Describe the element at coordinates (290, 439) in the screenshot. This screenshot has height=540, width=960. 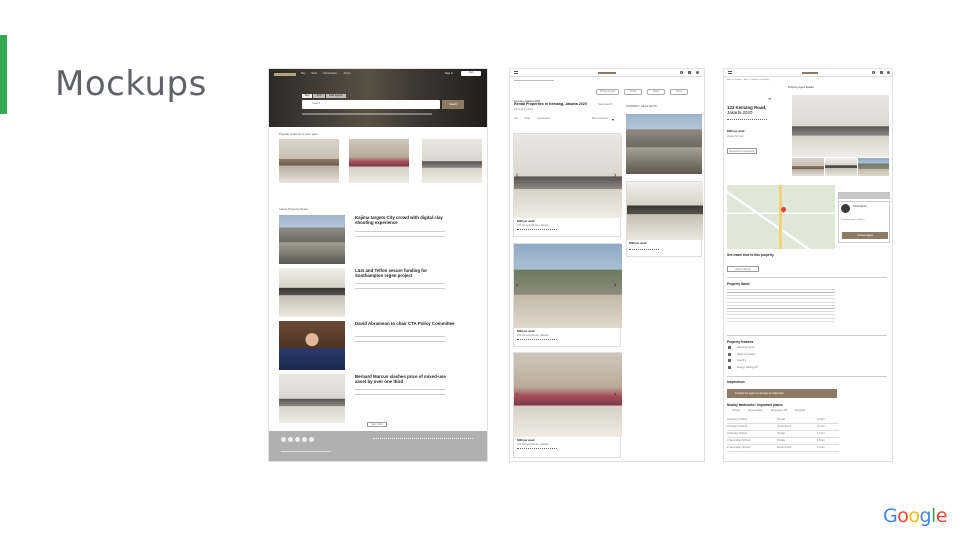
I see `twitter-icon` at that location.